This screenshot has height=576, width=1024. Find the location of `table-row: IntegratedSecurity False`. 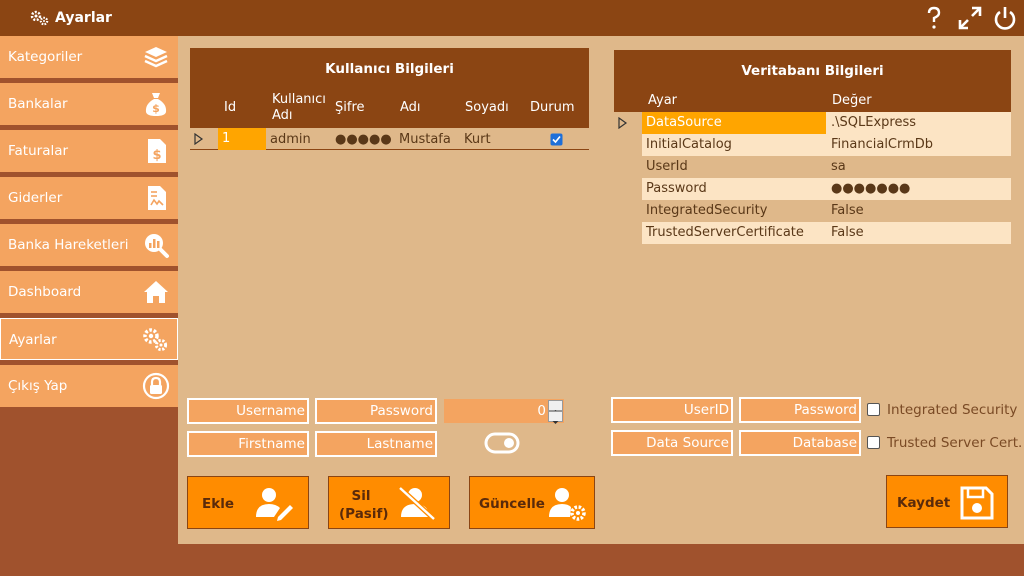

table-row: IntegratedSecurity False is located at coordinates (812, 211).